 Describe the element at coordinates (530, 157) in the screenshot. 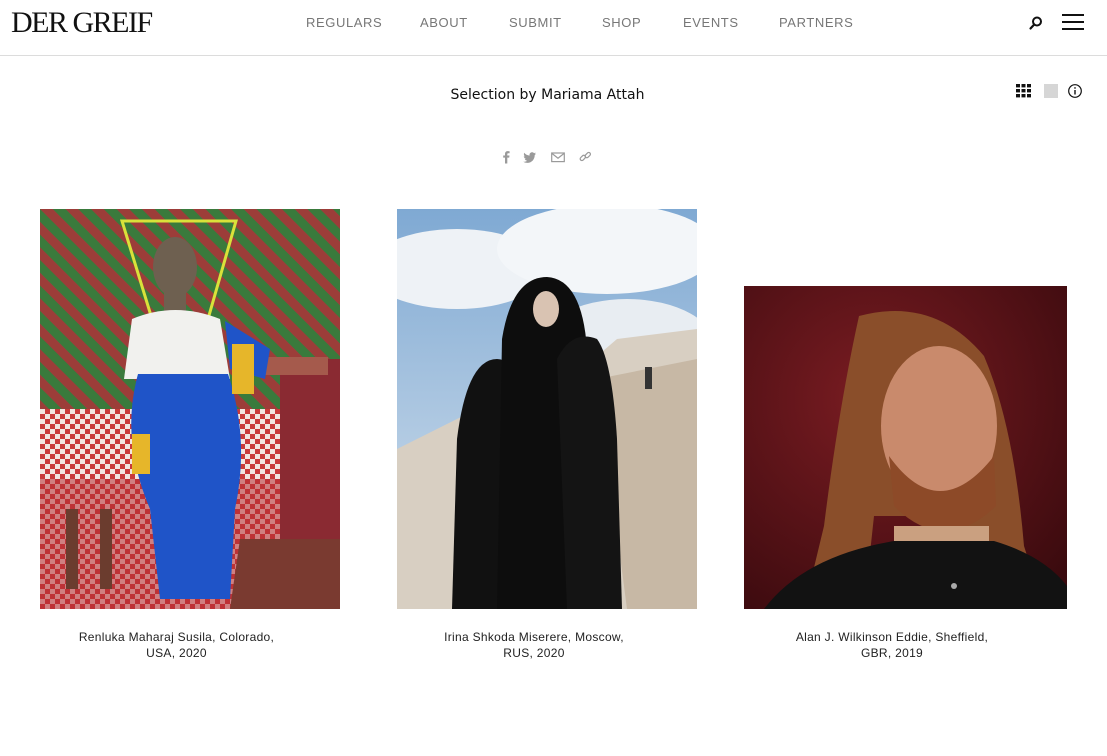

I see `twitter-icon` at that location.